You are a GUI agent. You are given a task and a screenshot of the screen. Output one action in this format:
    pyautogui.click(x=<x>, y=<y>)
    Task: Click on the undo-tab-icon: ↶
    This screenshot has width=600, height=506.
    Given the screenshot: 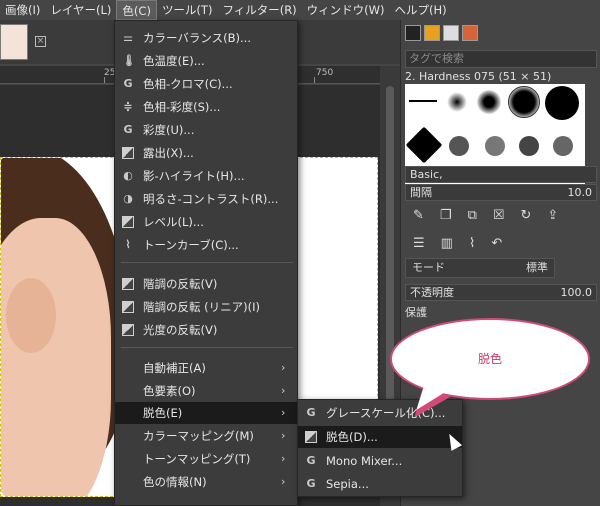 What is the action you would take?
    pyautogui.click(x=496, y=243)
    